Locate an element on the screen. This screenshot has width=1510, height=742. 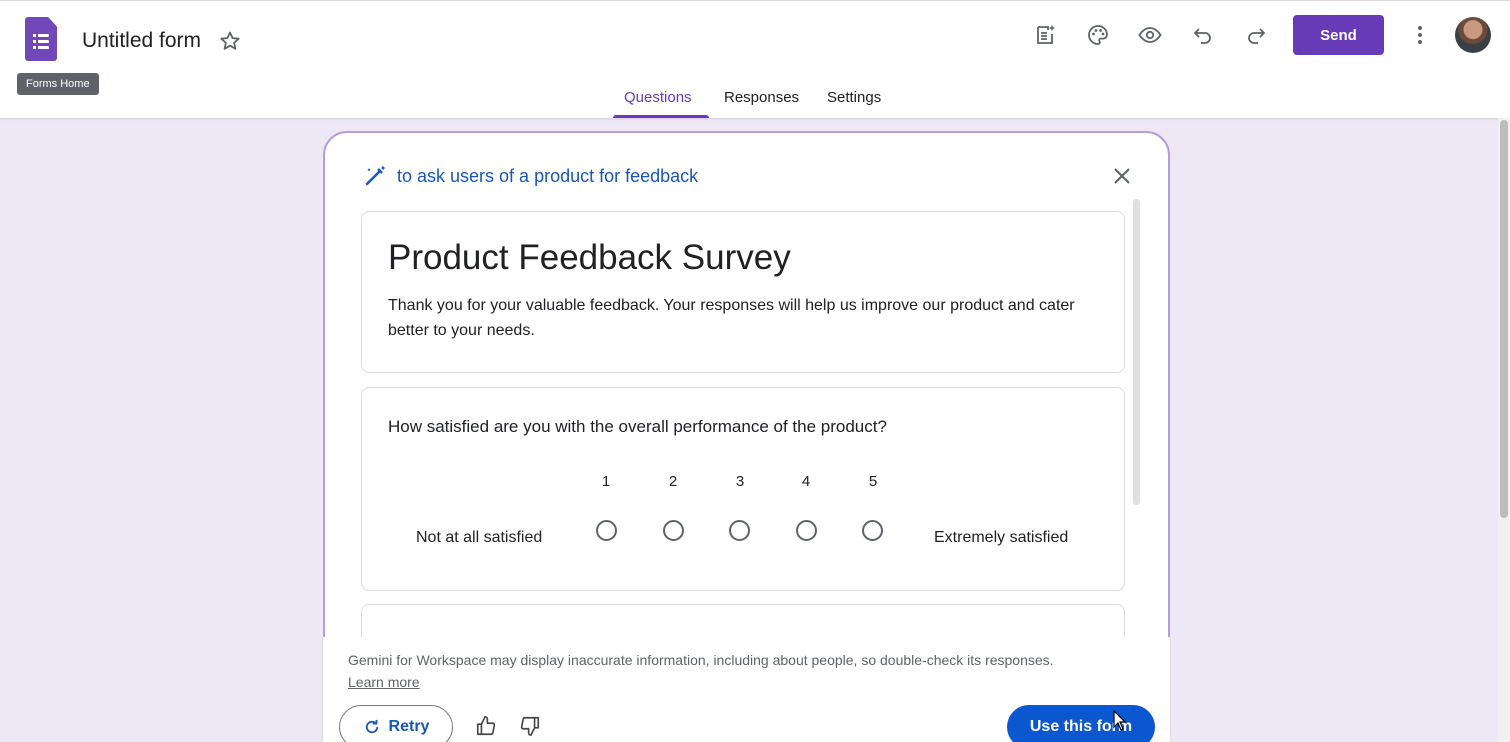
scale-number: 4 is located at coordinates (806, 481).